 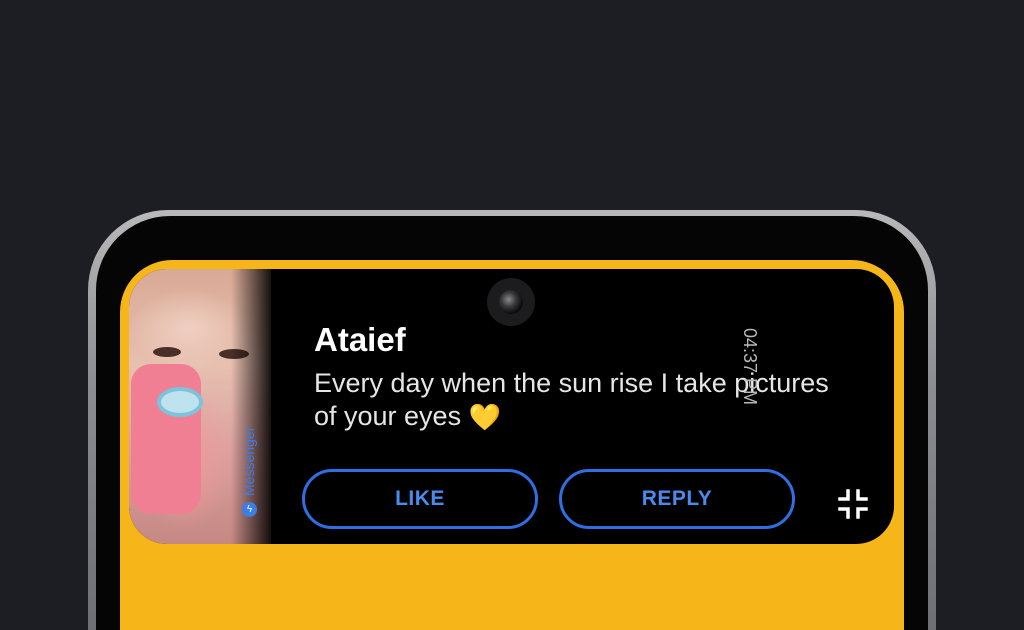 What do you see at coordinates (511, 302) in the screenshot?
I see `front-camera-icon` at bounding box center [511, 302].